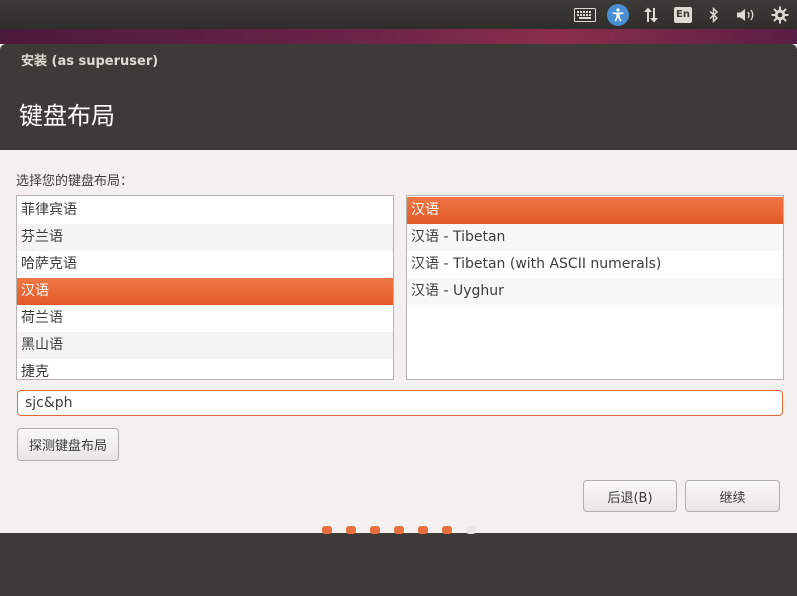 This screenshot has width=797, height=596. What do you see at coordinates (595, 237) in the screenshot?
I see `list-item: 汉语 - Tibetan` at bounding box center [595, 237].